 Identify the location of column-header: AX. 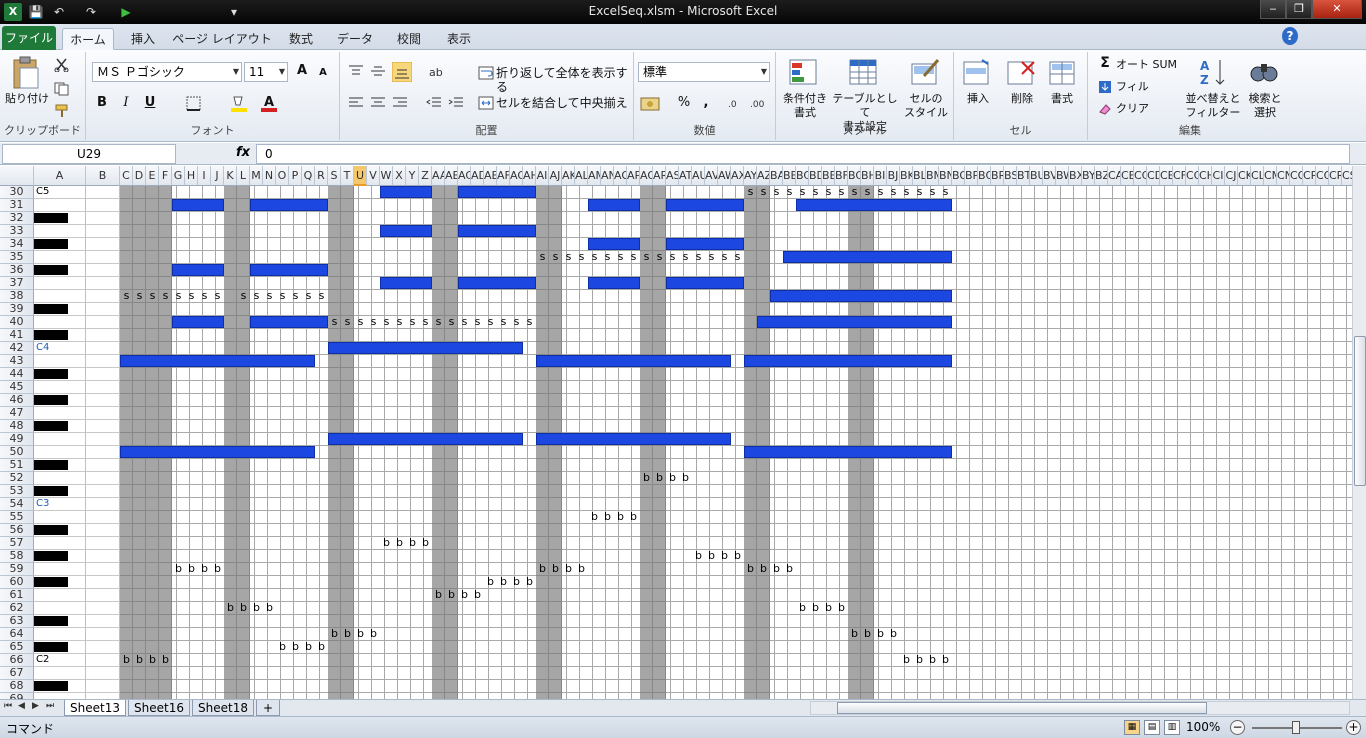
(737, 176).